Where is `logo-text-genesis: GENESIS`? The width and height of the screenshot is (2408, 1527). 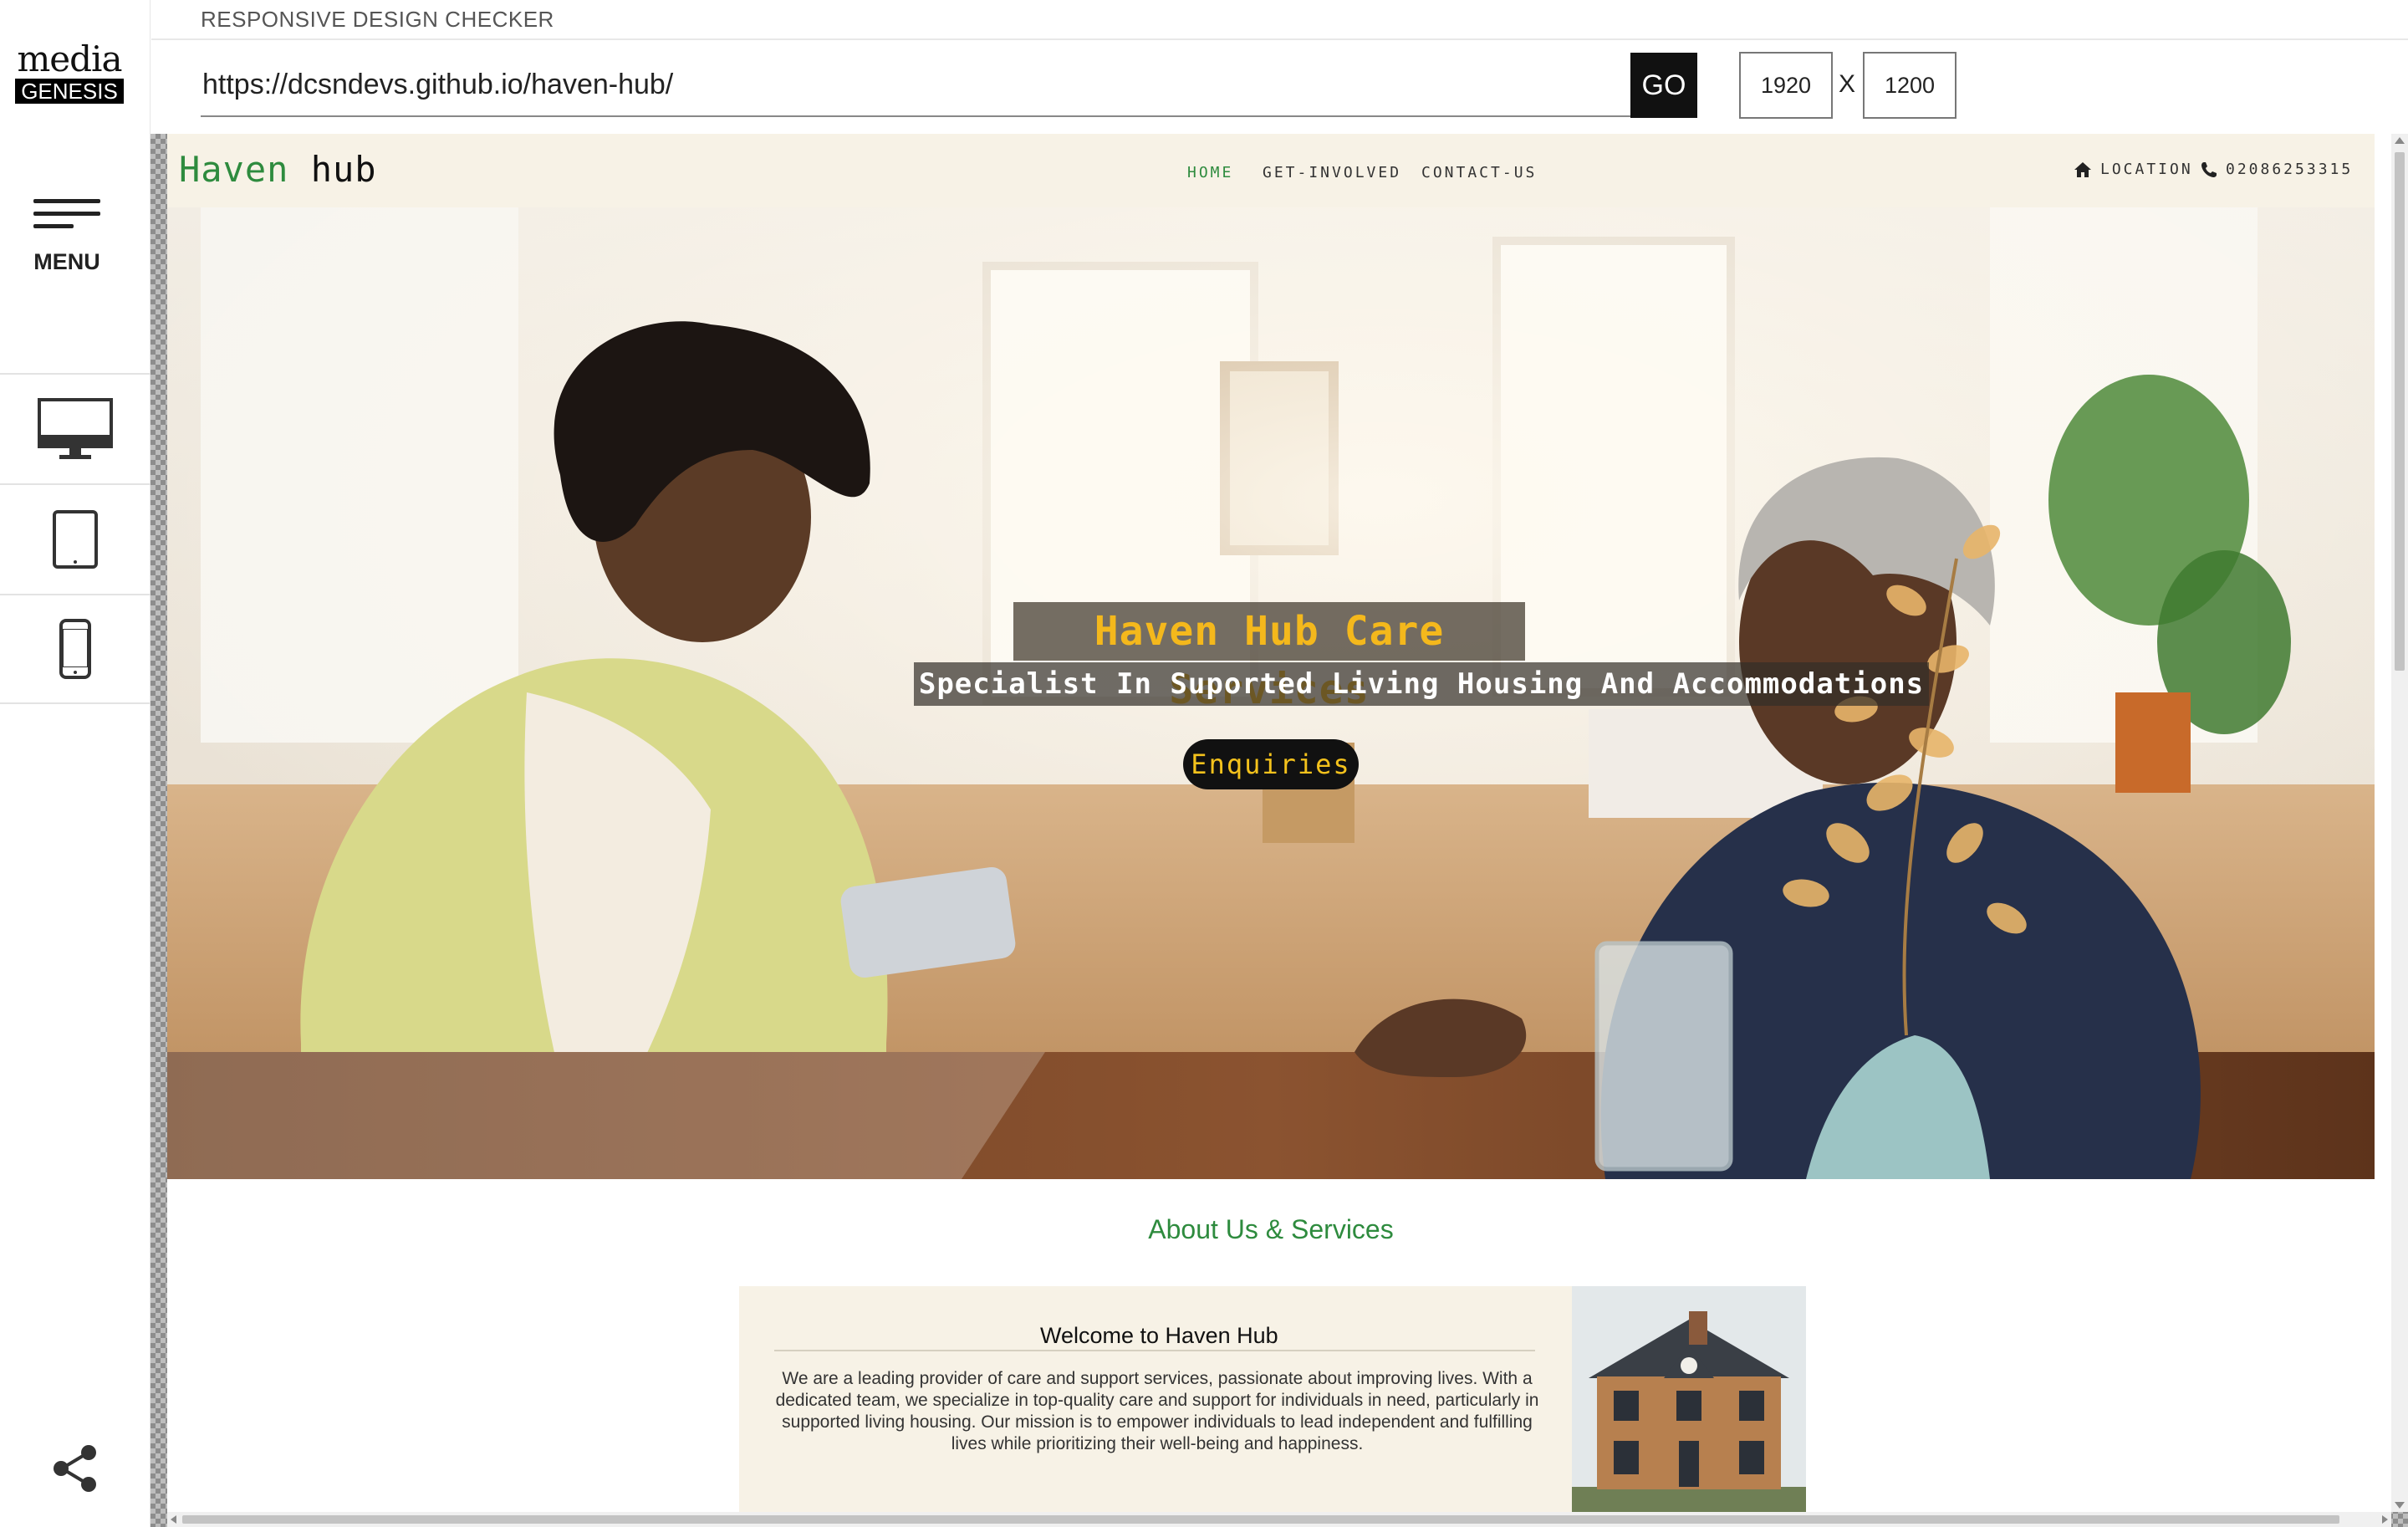 logo-text-genesis: GENESIS is located at coordinates (69, 92).